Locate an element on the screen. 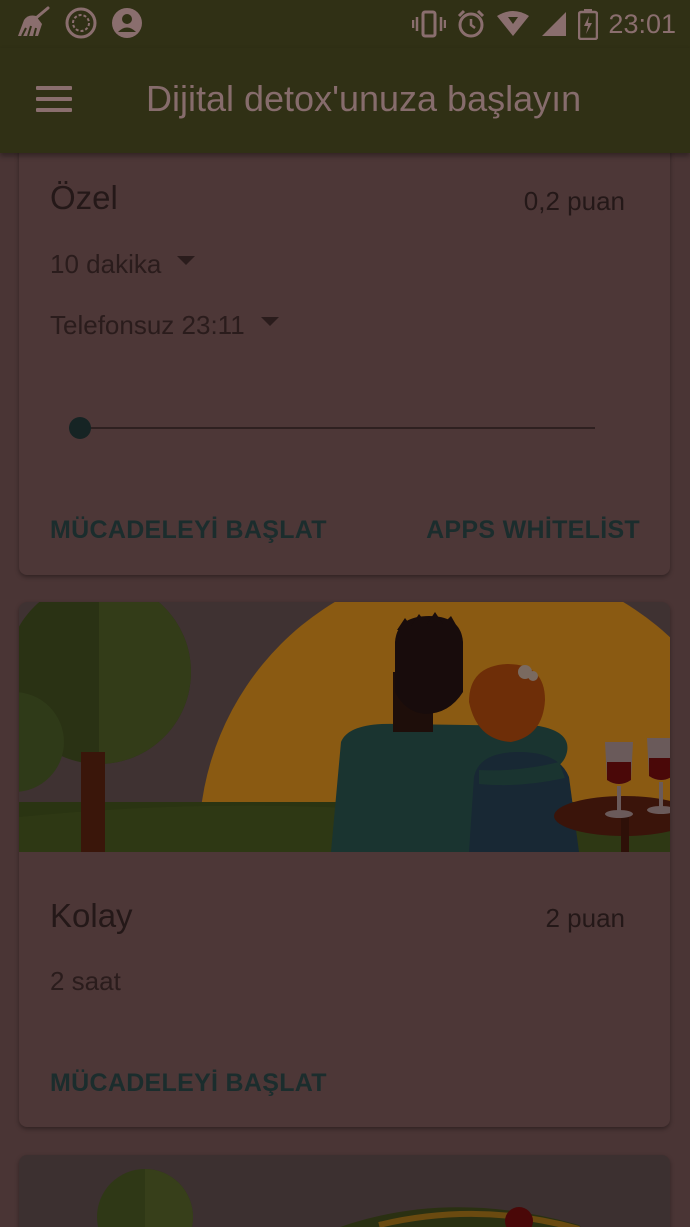 This screenshot has height=1227, width=690. slider-track is located at coordinates (332, 428).